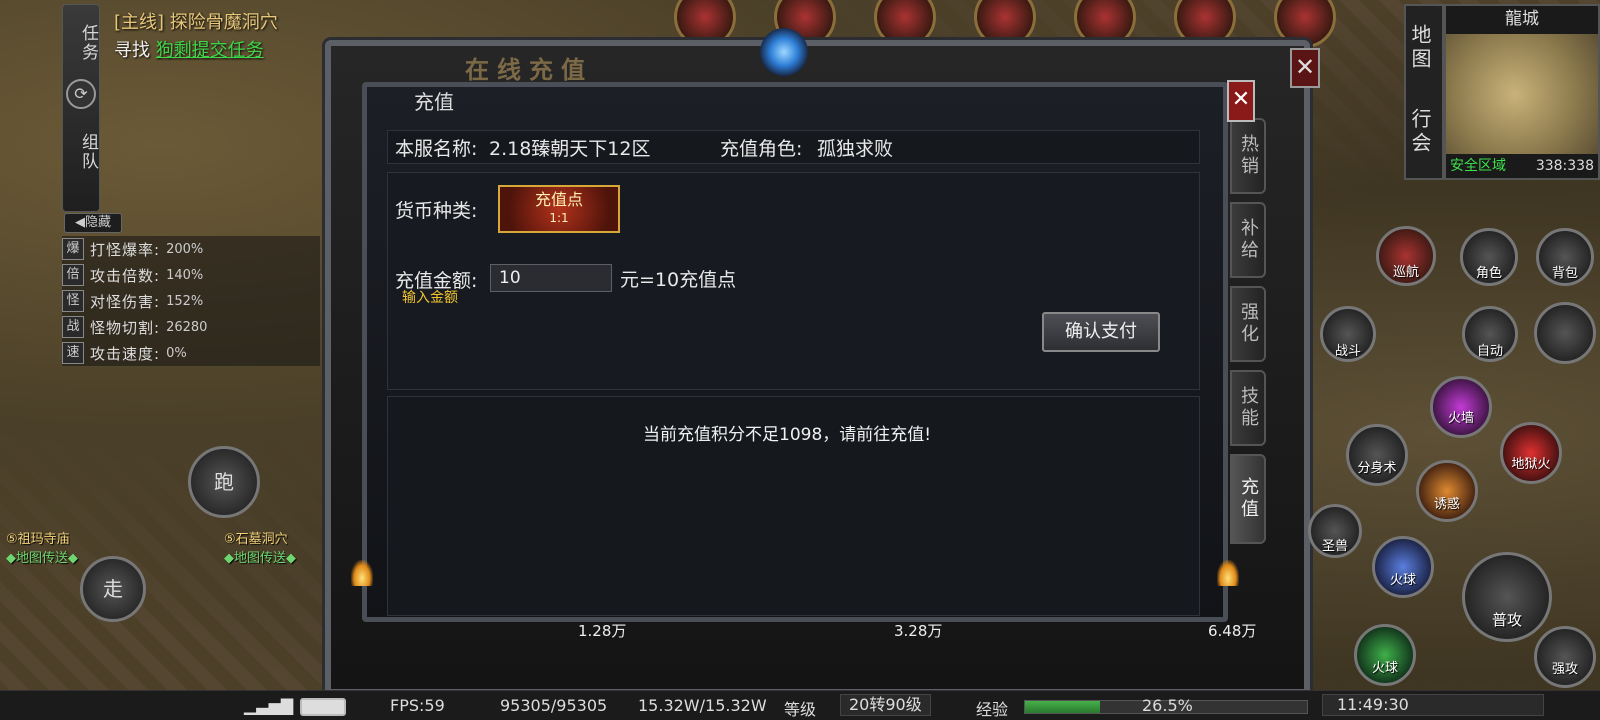 The image size is (1600, 720). Describe the element at coordinates (224, 482) in the screenshot. I see `run-button: 跑` at that location.